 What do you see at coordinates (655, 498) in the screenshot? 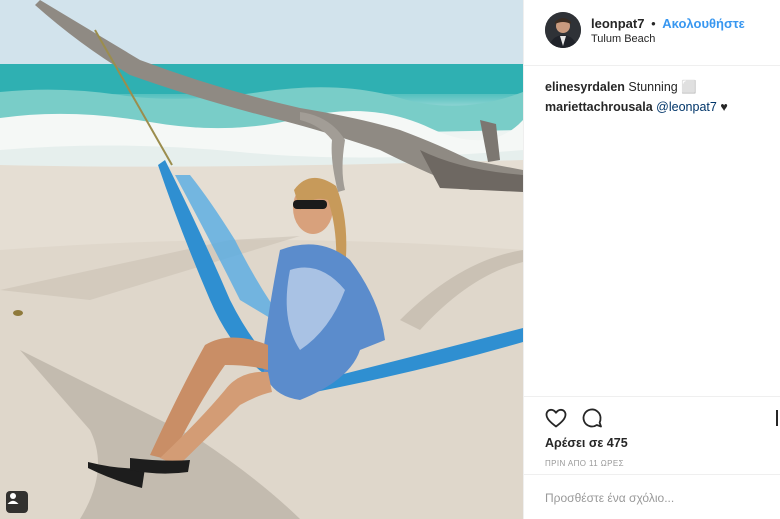
I see `add-comment-input` at bounding box center [655, 498].